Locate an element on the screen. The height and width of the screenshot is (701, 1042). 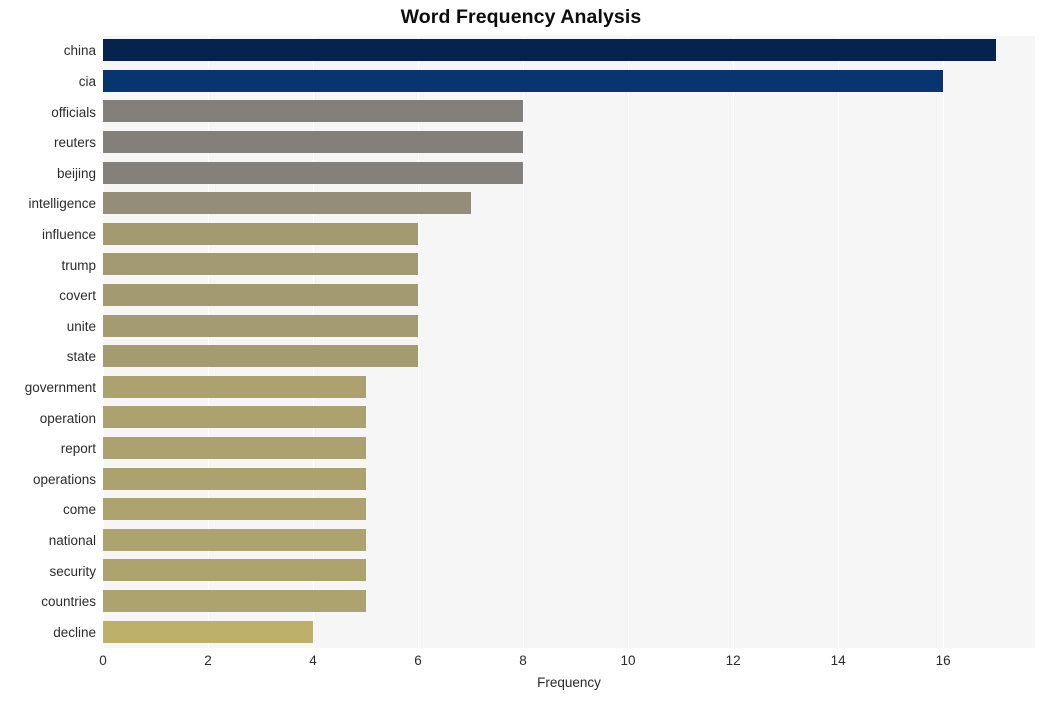
y-tick-label-china: china is located at coordinates (79, 51).